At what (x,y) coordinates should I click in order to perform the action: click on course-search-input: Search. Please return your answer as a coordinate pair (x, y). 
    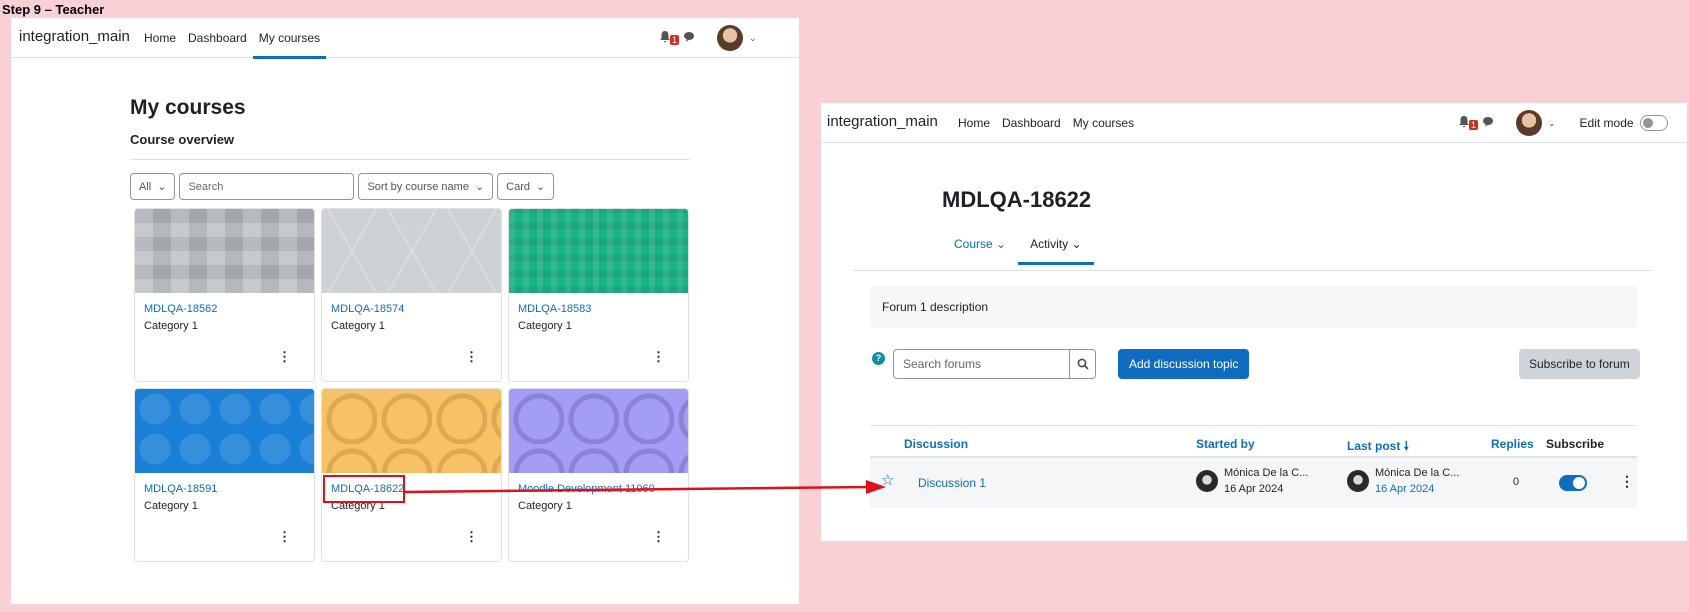
    Looking at the image, I should click on (267, 186).